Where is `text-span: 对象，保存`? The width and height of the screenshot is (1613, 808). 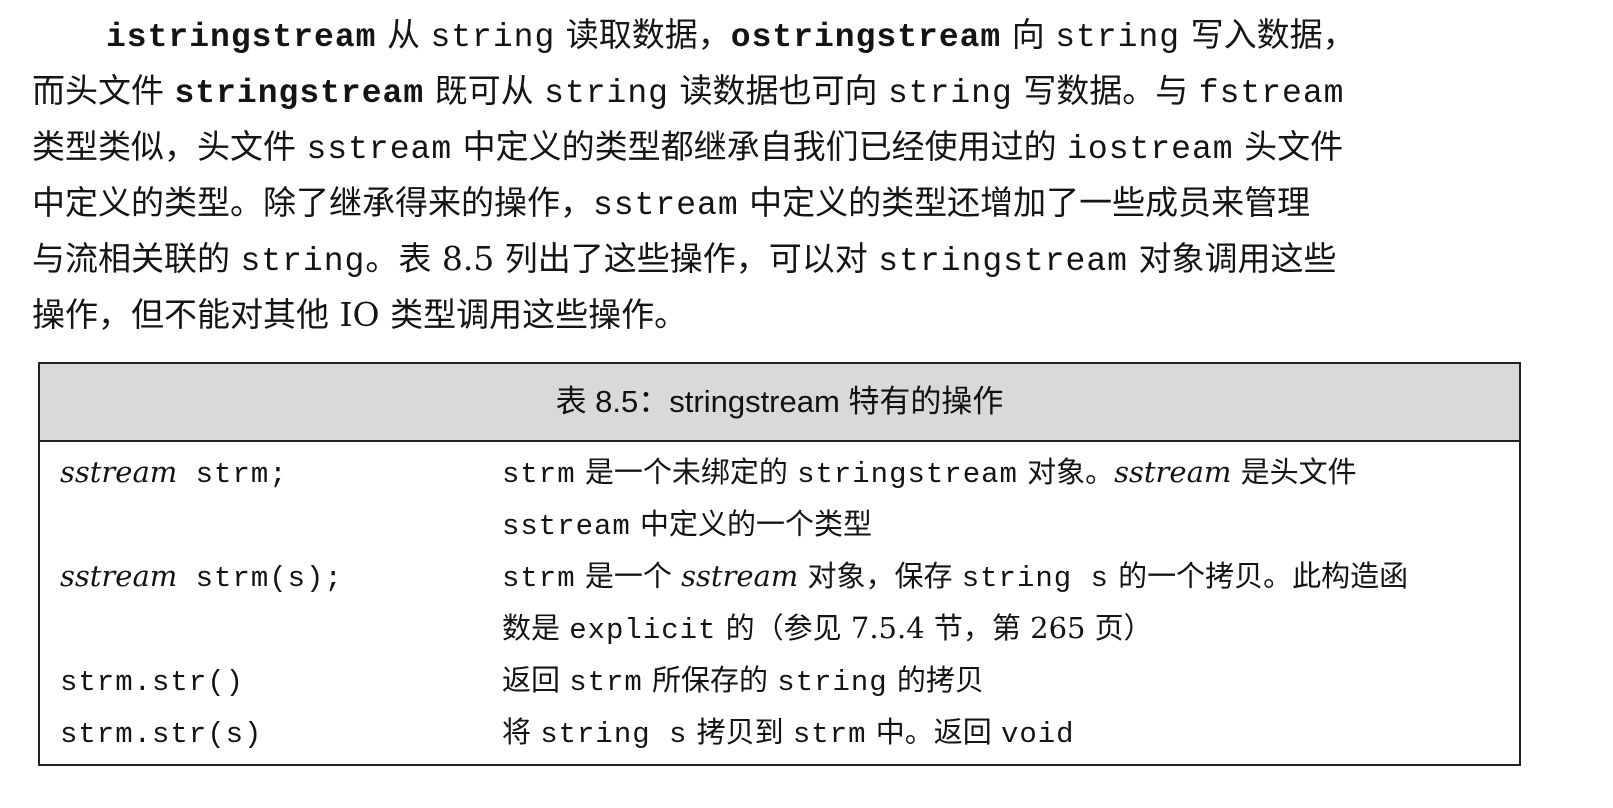
text-span: 对象，保存 is located at coordinates (880, 576).